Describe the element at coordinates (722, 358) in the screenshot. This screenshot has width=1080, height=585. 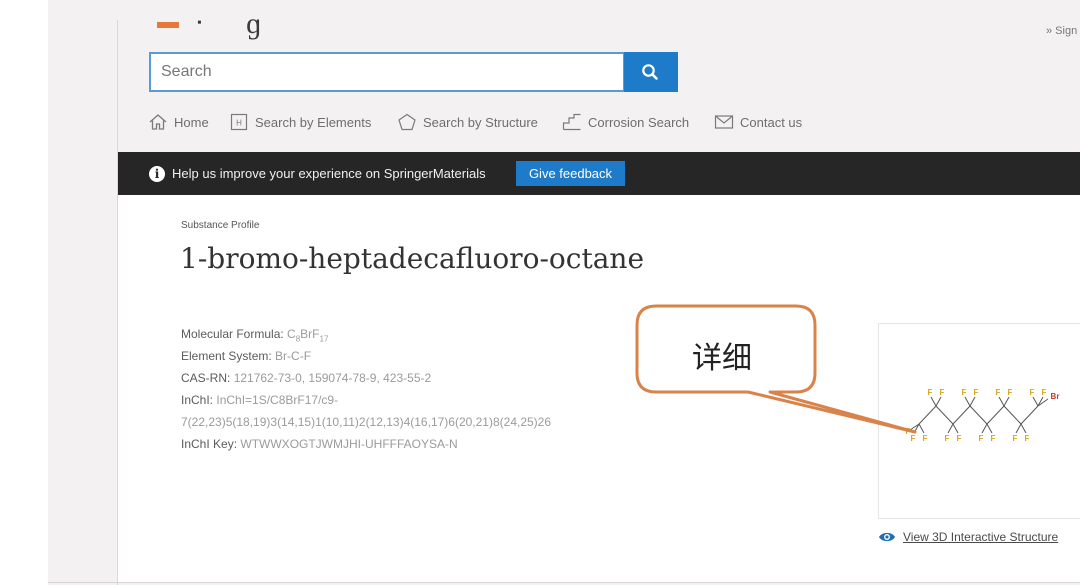
I see `callout-text: 详细` at that location.